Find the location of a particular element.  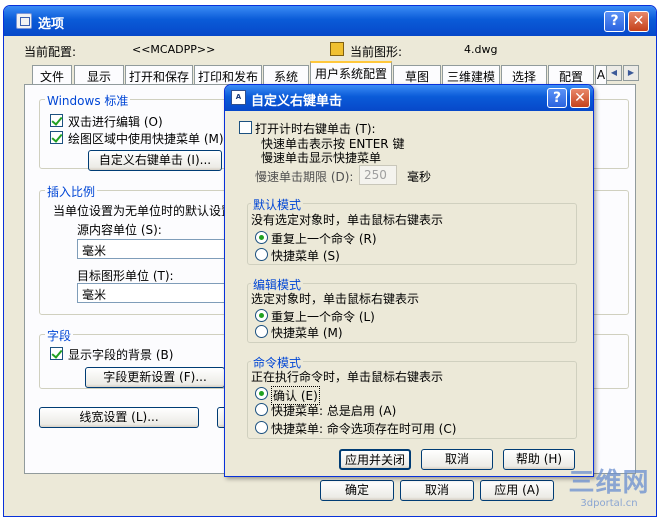

field-background-label: 显示字段的背景 (B) is located at coordinates (121, 355).